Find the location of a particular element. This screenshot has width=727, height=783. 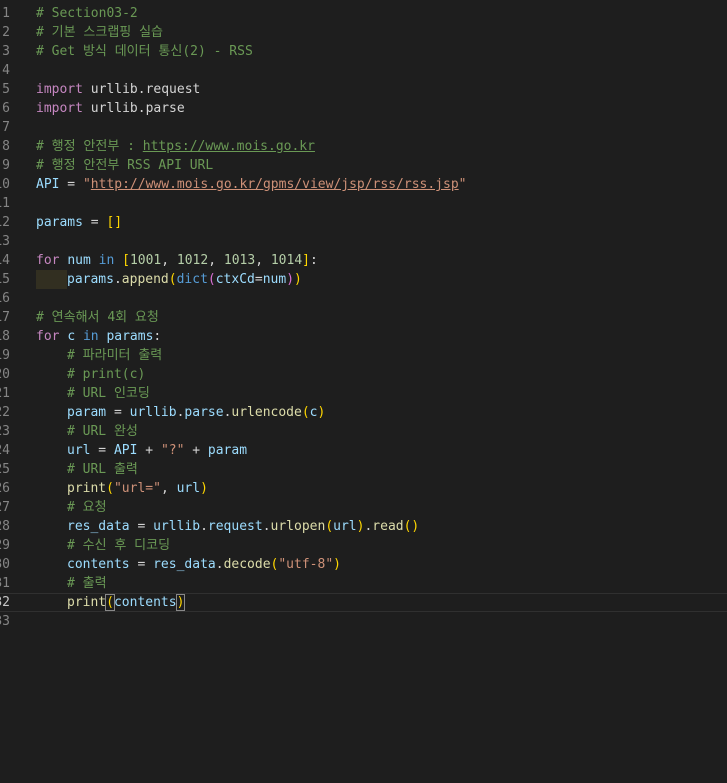

code-line: 23 # URL 완성 is located at coordinates (363, 431).